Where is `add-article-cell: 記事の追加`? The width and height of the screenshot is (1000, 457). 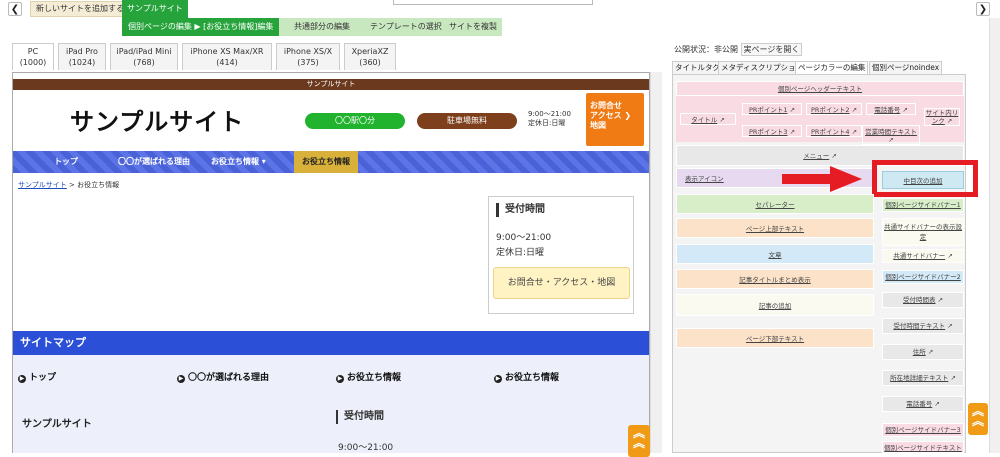 add-article-cell: 記事の追加 is located at coordinates (775, 305).